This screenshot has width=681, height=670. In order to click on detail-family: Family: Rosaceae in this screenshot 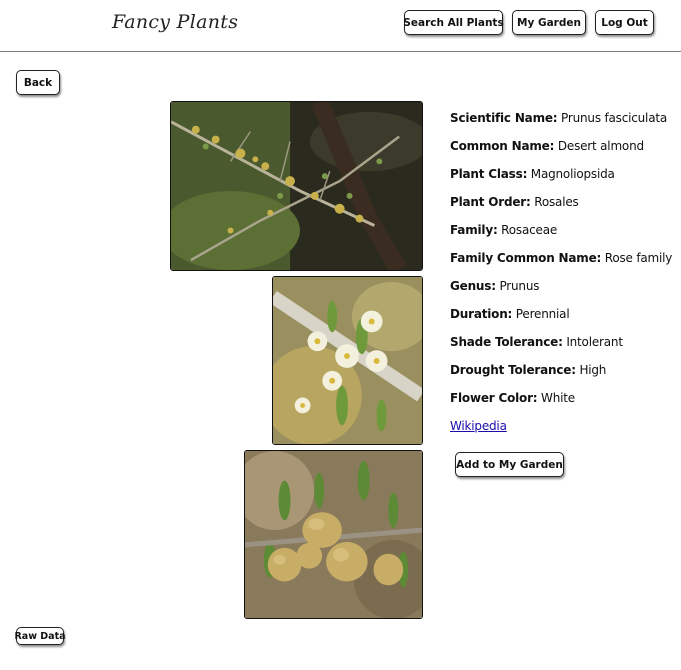, I will do `click(504, 230)`.